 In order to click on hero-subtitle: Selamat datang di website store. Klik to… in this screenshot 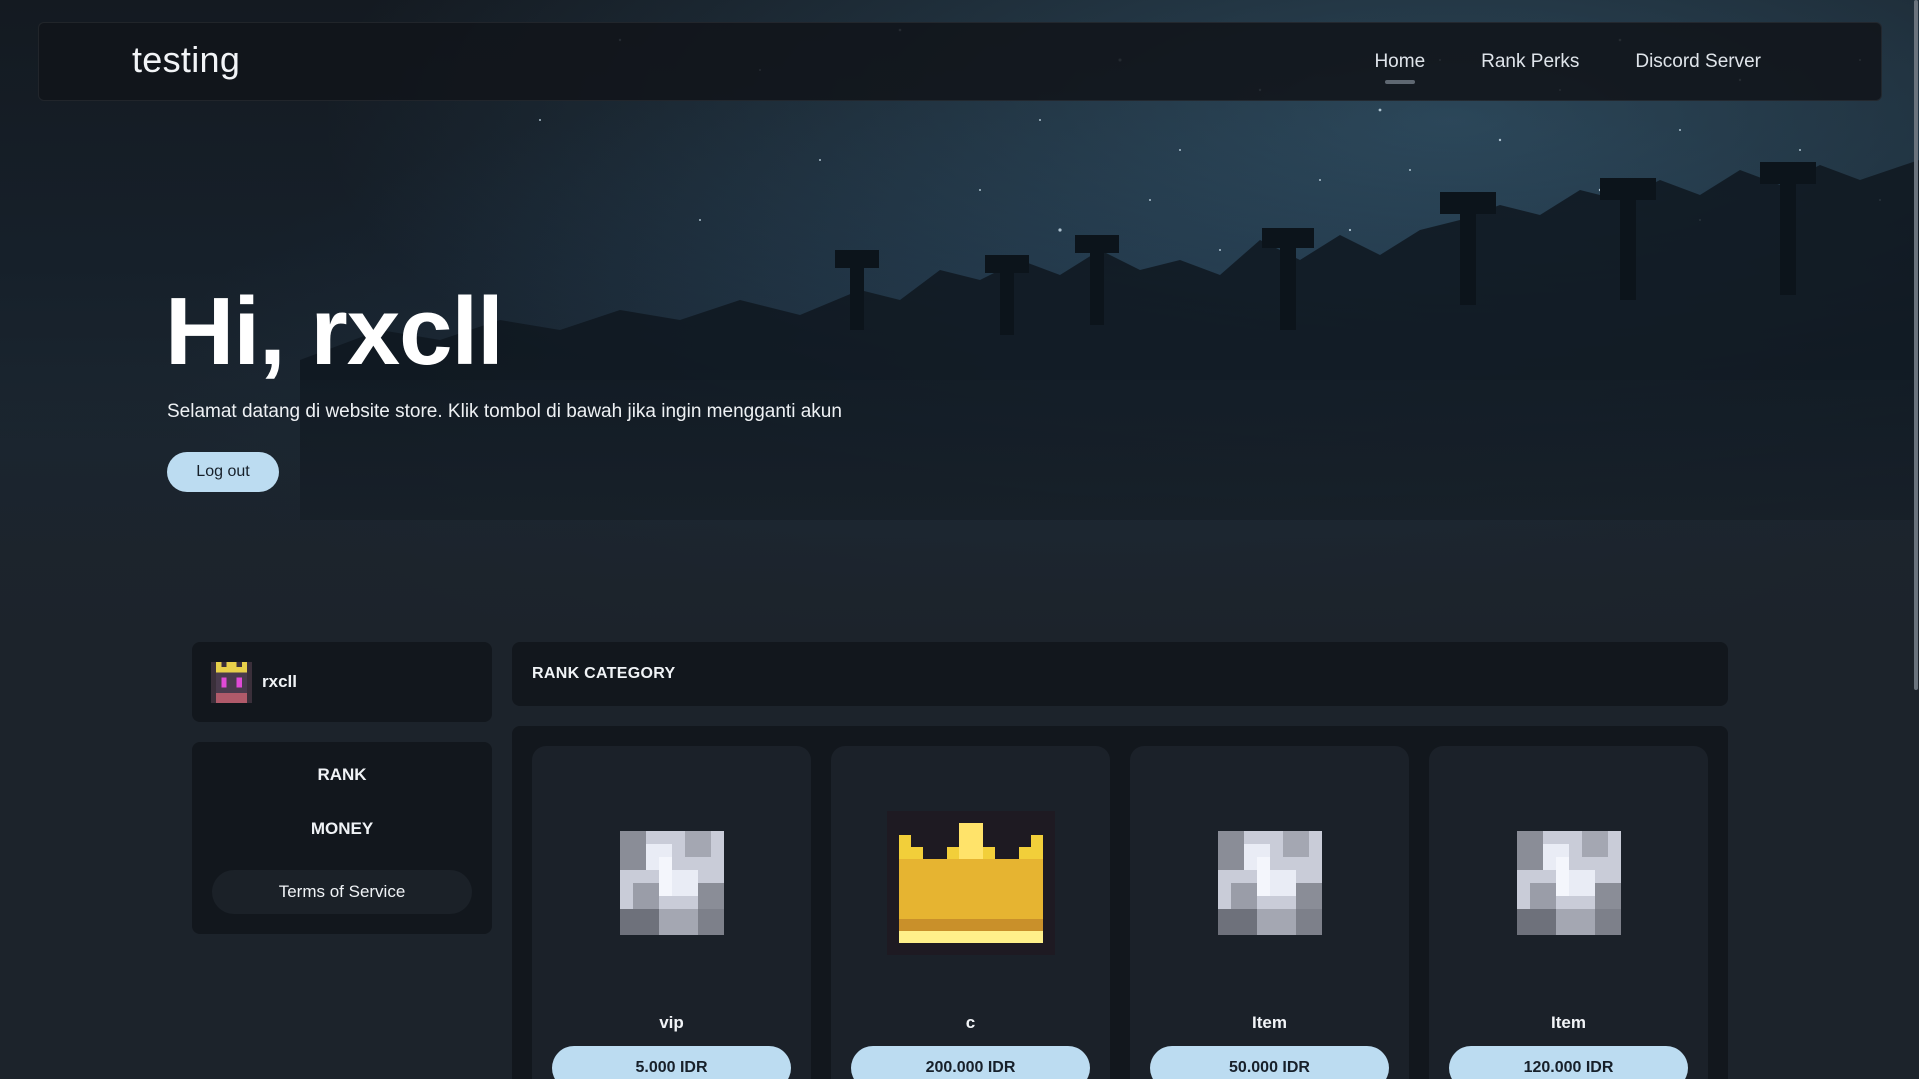, I will do `click(504, 411)`.